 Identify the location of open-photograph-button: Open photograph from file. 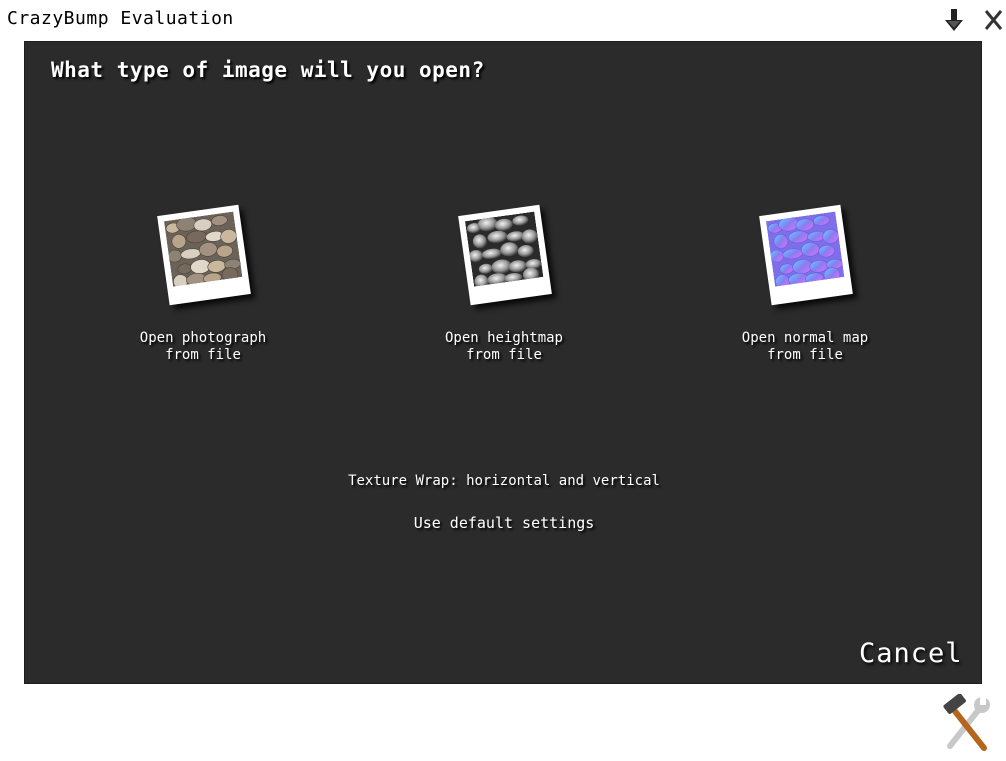
(203, 287).